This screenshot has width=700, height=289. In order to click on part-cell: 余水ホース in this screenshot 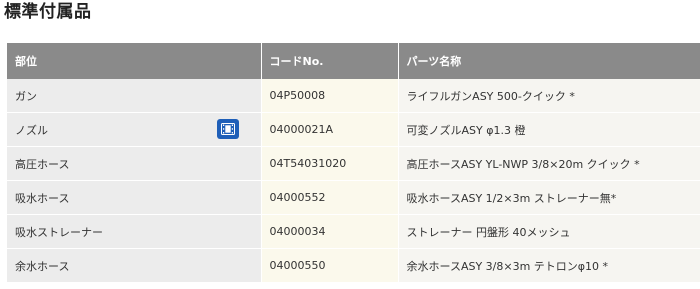, I will do `click(134, 265)`.